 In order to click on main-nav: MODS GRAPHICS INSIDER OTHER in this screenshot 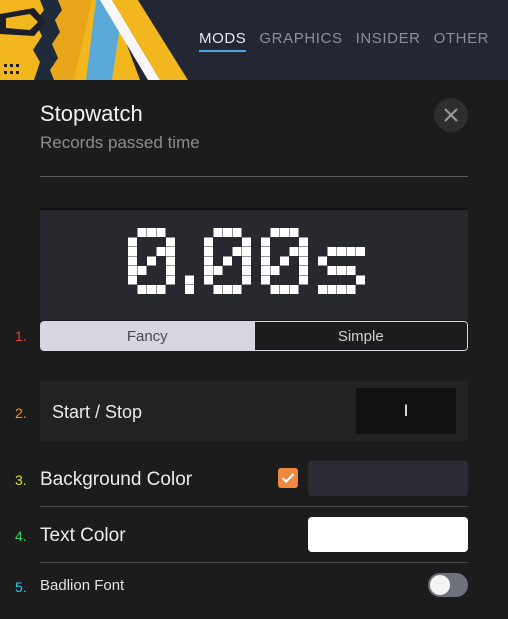, I will do `click(350, 41)`.